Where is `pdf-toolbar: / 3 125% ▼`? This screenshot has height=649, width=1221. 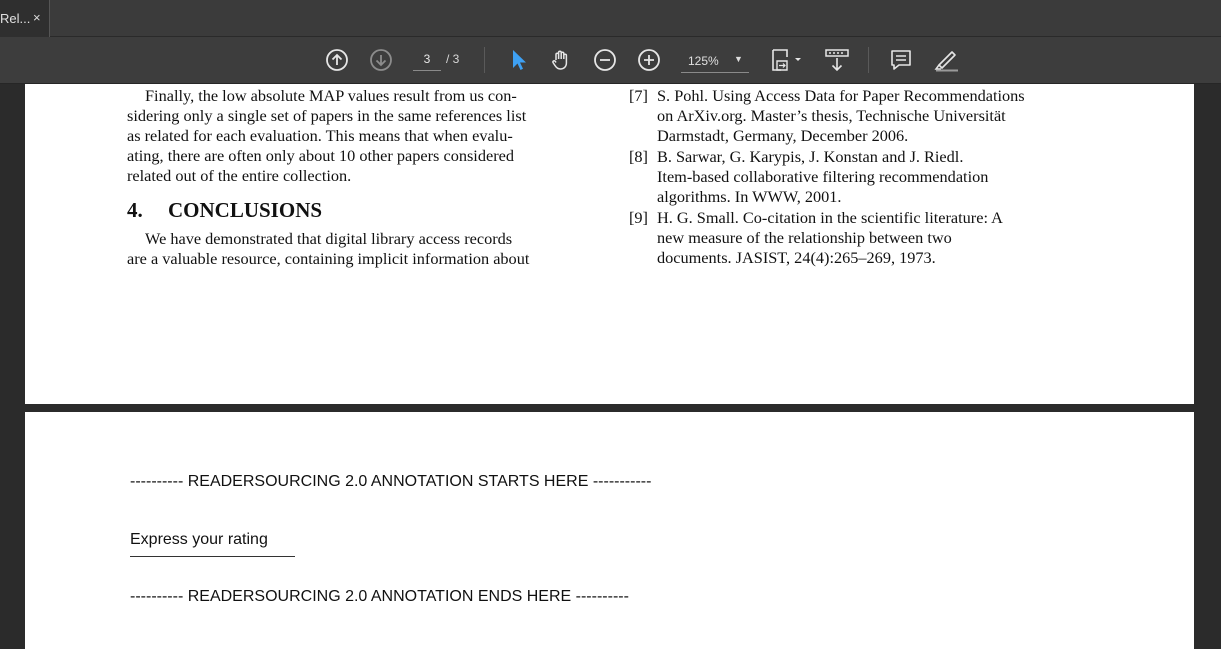
pdf-toolbar: / 3 125% ▼ is located at coordinates (610, 60).